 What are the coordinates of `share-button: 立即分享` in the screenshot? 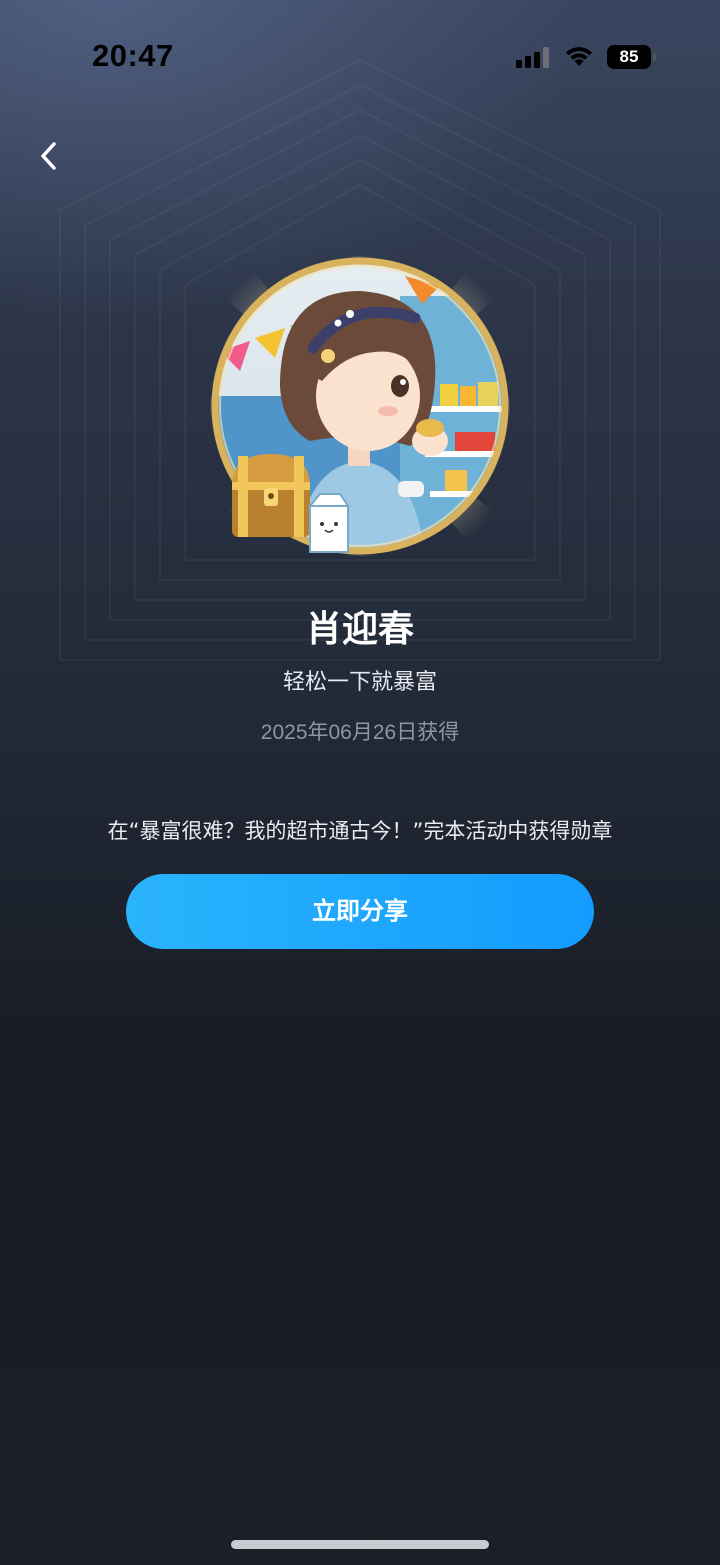 It's located at (360, 911).